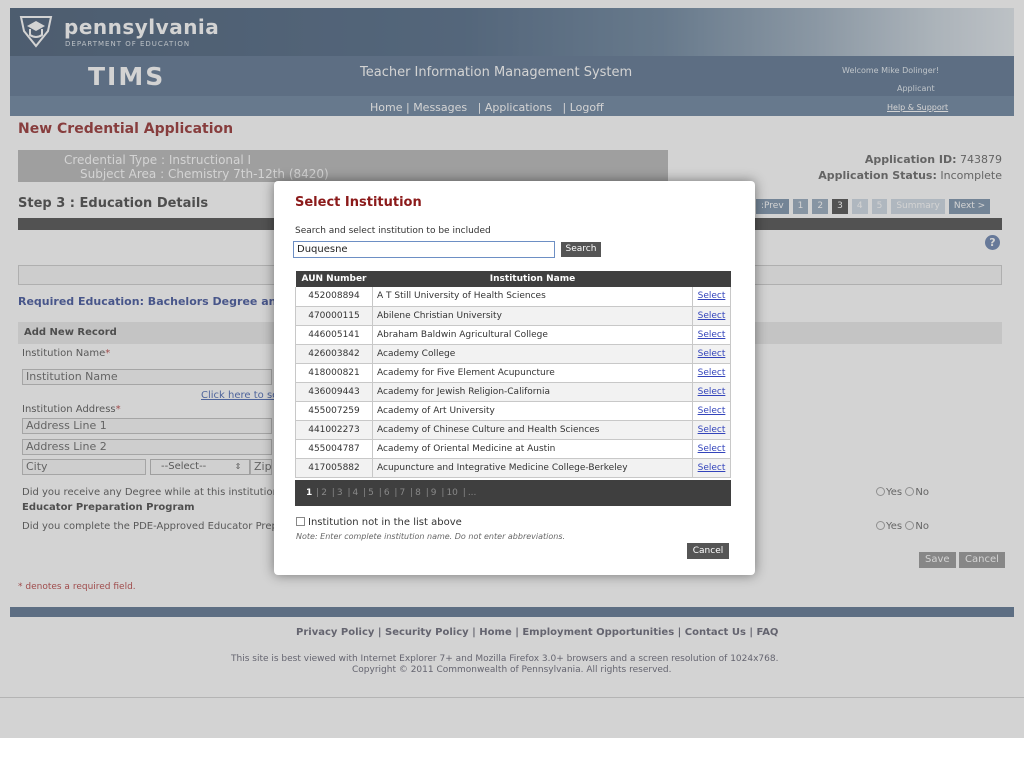  What do you see at coordinates (532, 392) in the screenshot?
I see `institution-name-cell: Academy for Jewish Religion-California` at bounding box center [532, 392].